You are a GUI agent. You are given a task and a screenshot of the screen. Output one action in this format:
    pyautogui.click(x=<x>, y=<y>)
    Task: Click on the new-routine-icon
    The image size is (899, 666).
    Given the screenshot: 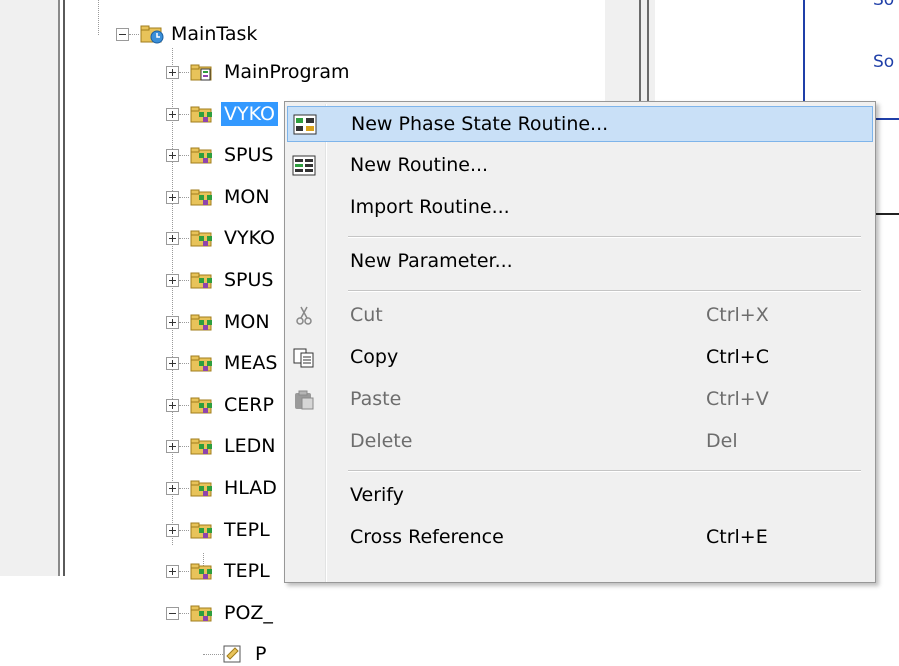 What is the action you would take?
    pyautogui.click(x=304, y=165)
    